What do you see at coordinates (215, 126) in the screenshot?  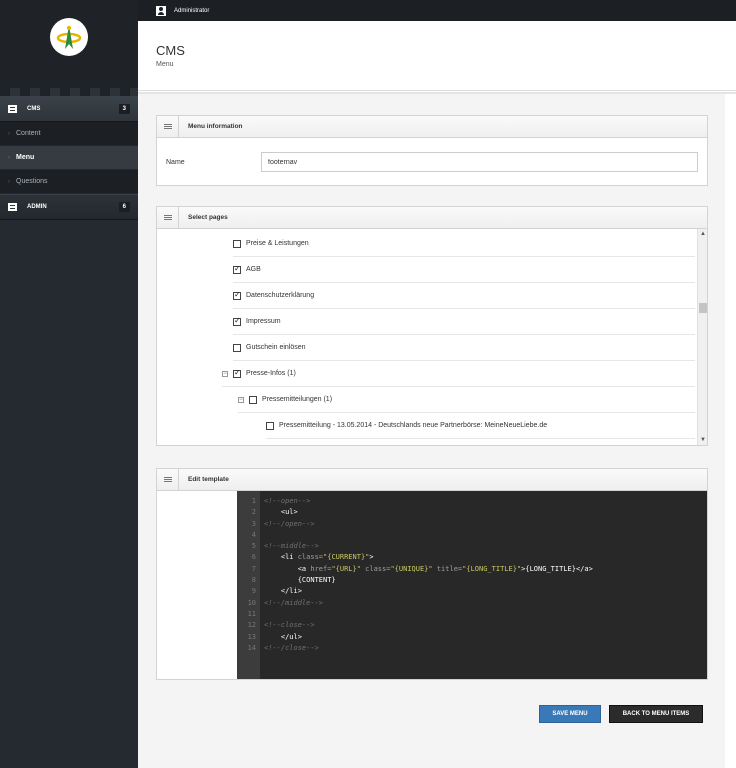 I see `panel-title: Menu information` at bounding box center [215, 126].